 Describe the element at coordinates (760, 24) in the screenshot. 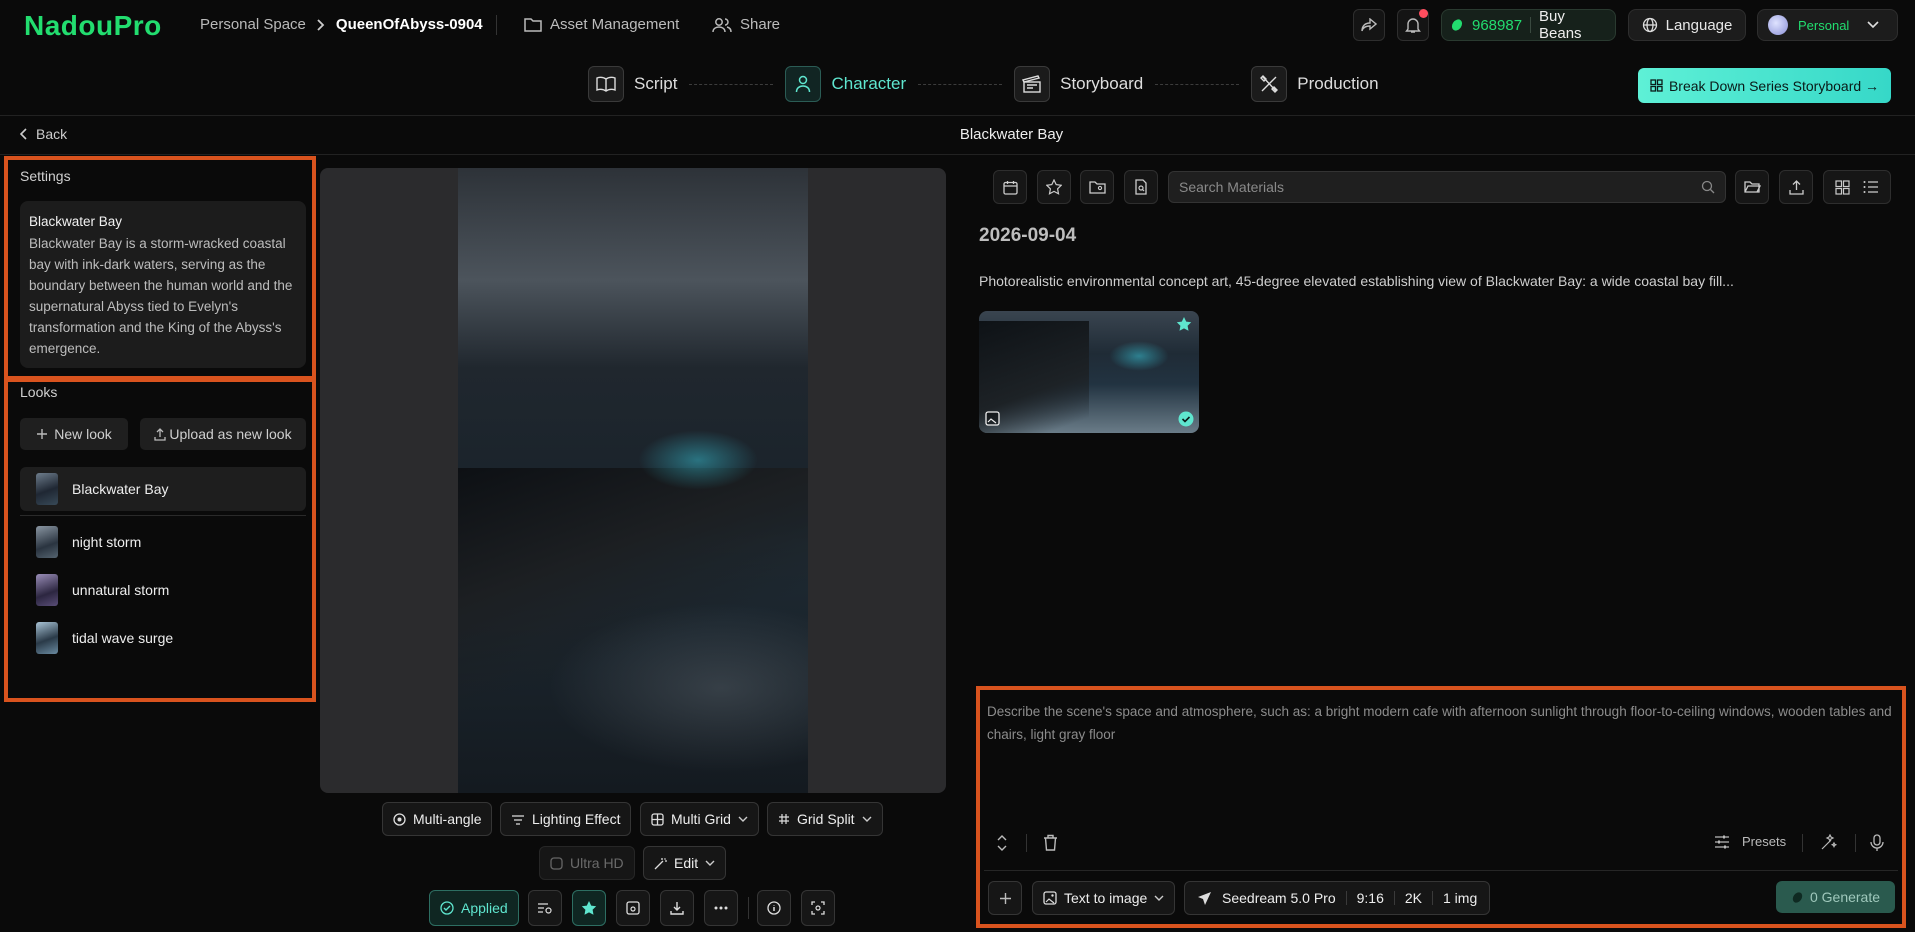

I see `share-label: Share` at that location.